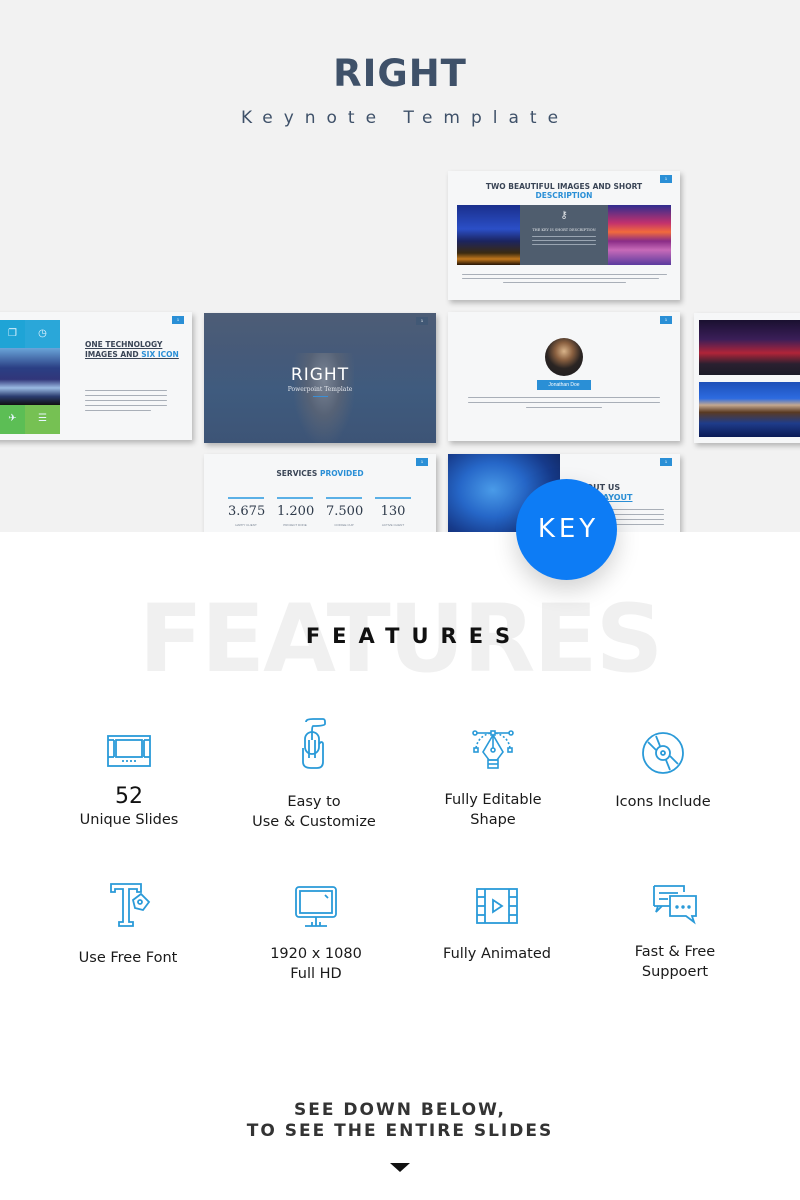 The height and width of the screenshot is (1200, 800). I want to click on slide-title-accent: DESCRIPTION, so click(564, 195).